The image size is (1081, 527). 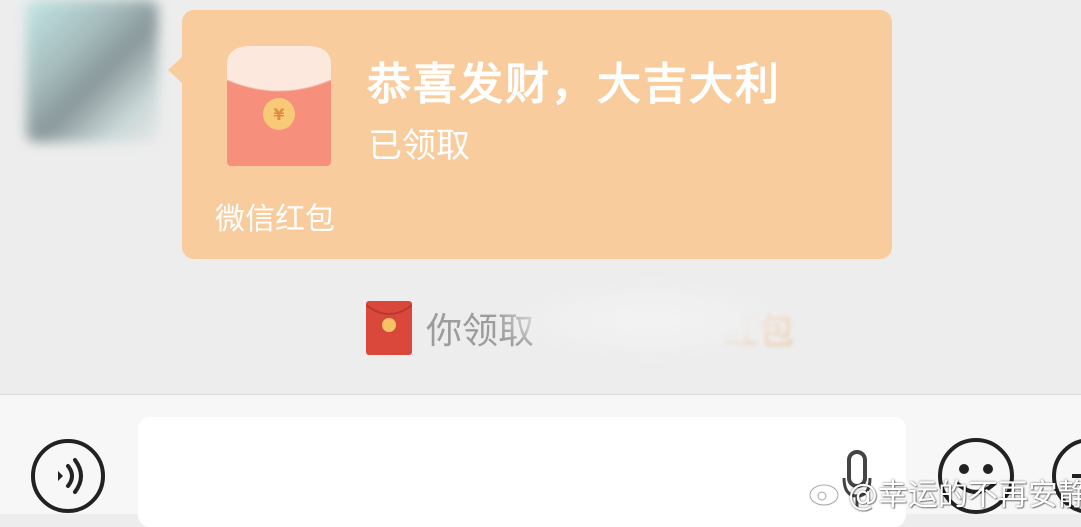 I want to click on sender-avatar, so click(x=92, y=71).